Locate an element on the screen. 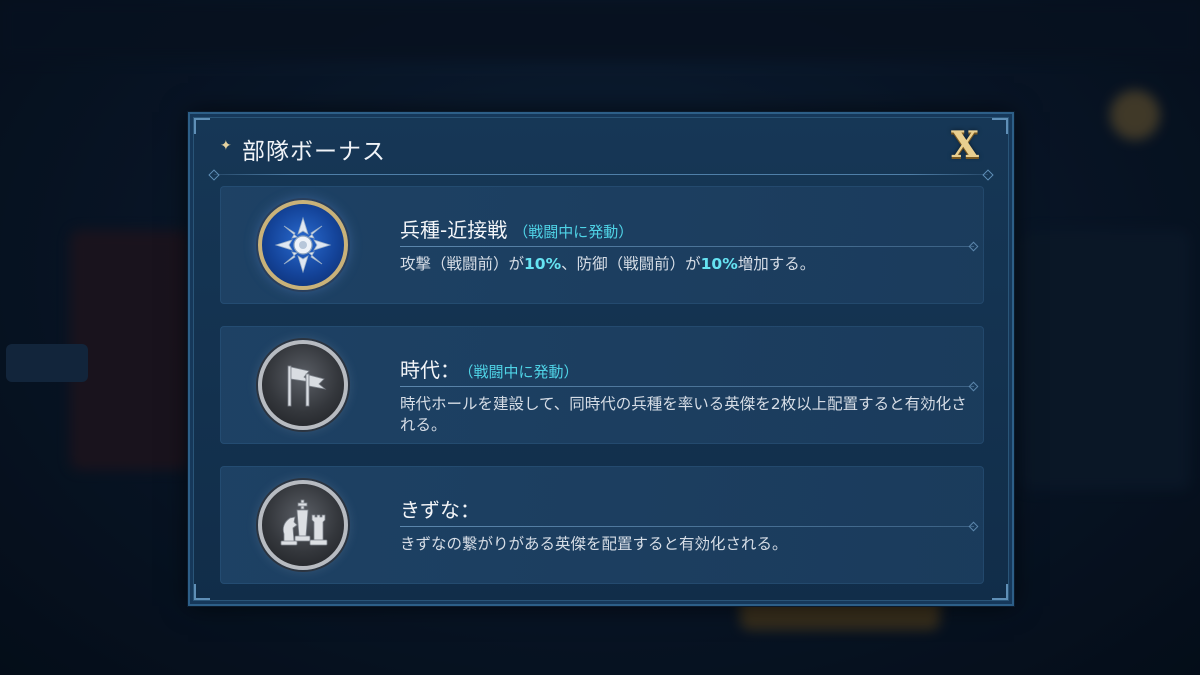 This screenshot has height=675, width=1200. desc-text: 攻撃（戦闘前）が is located at coordinates (462, 264).